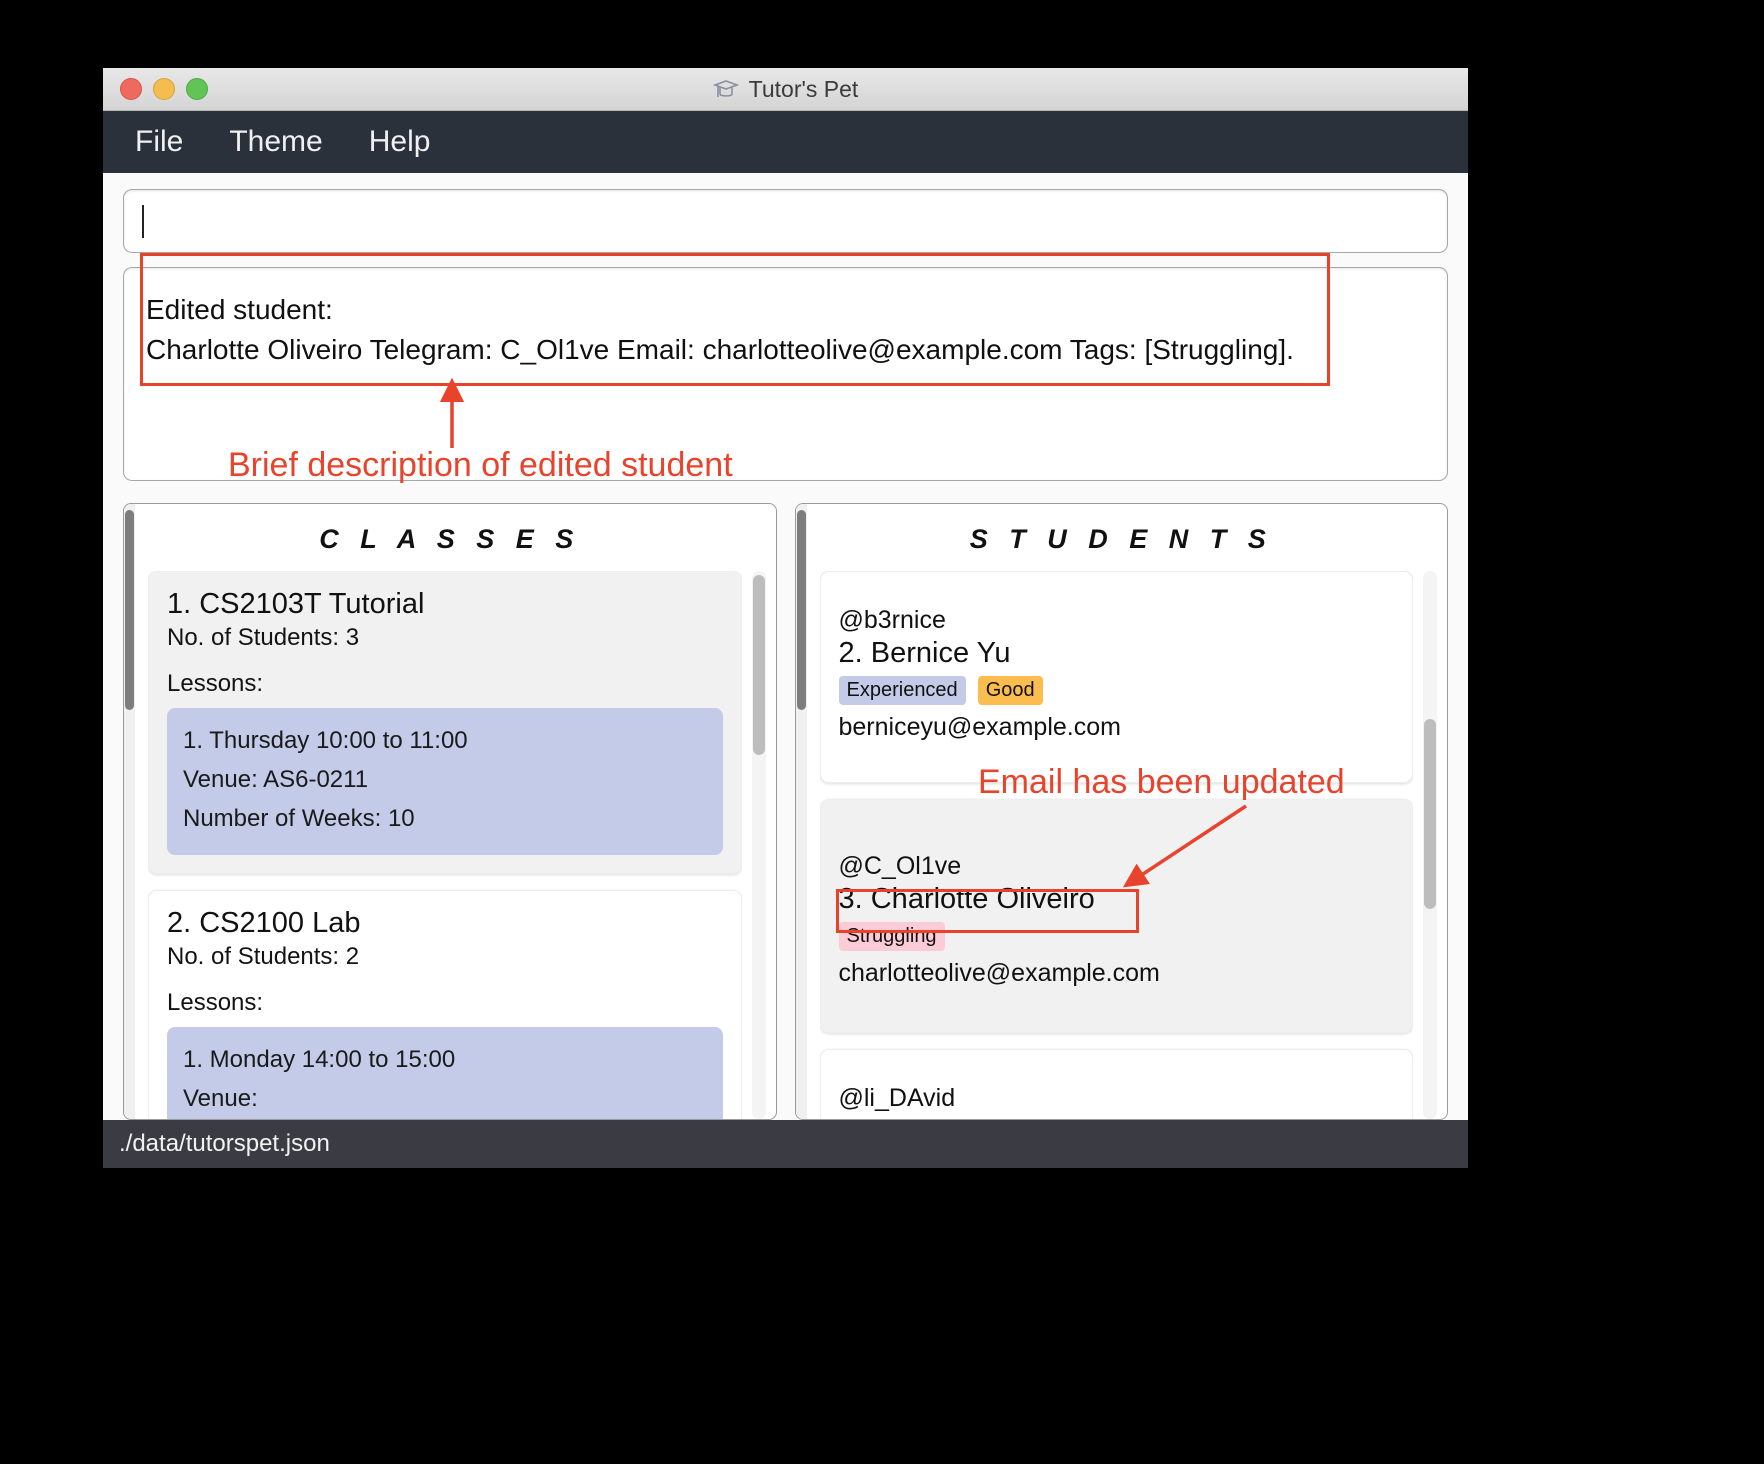  I want to click on class-card-student-count: No. of Students: 3, so click(263, 637).